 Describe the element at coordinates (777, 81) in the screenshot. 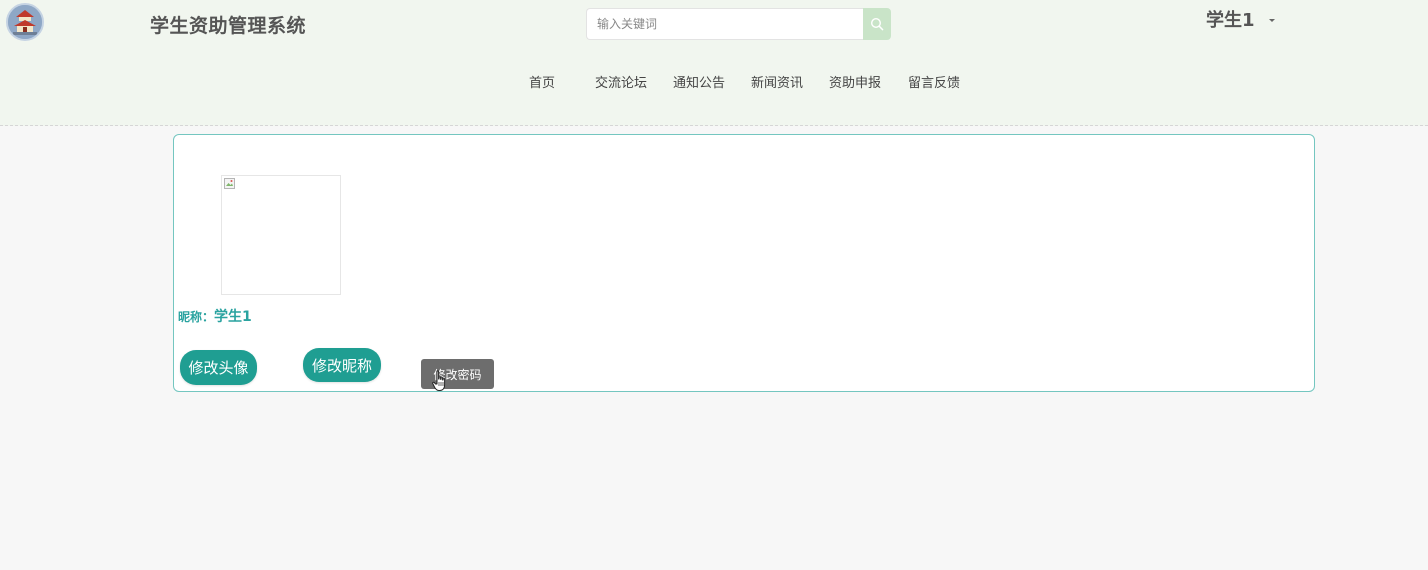

I see `nav-item-news: 新闻资讯` at that location.